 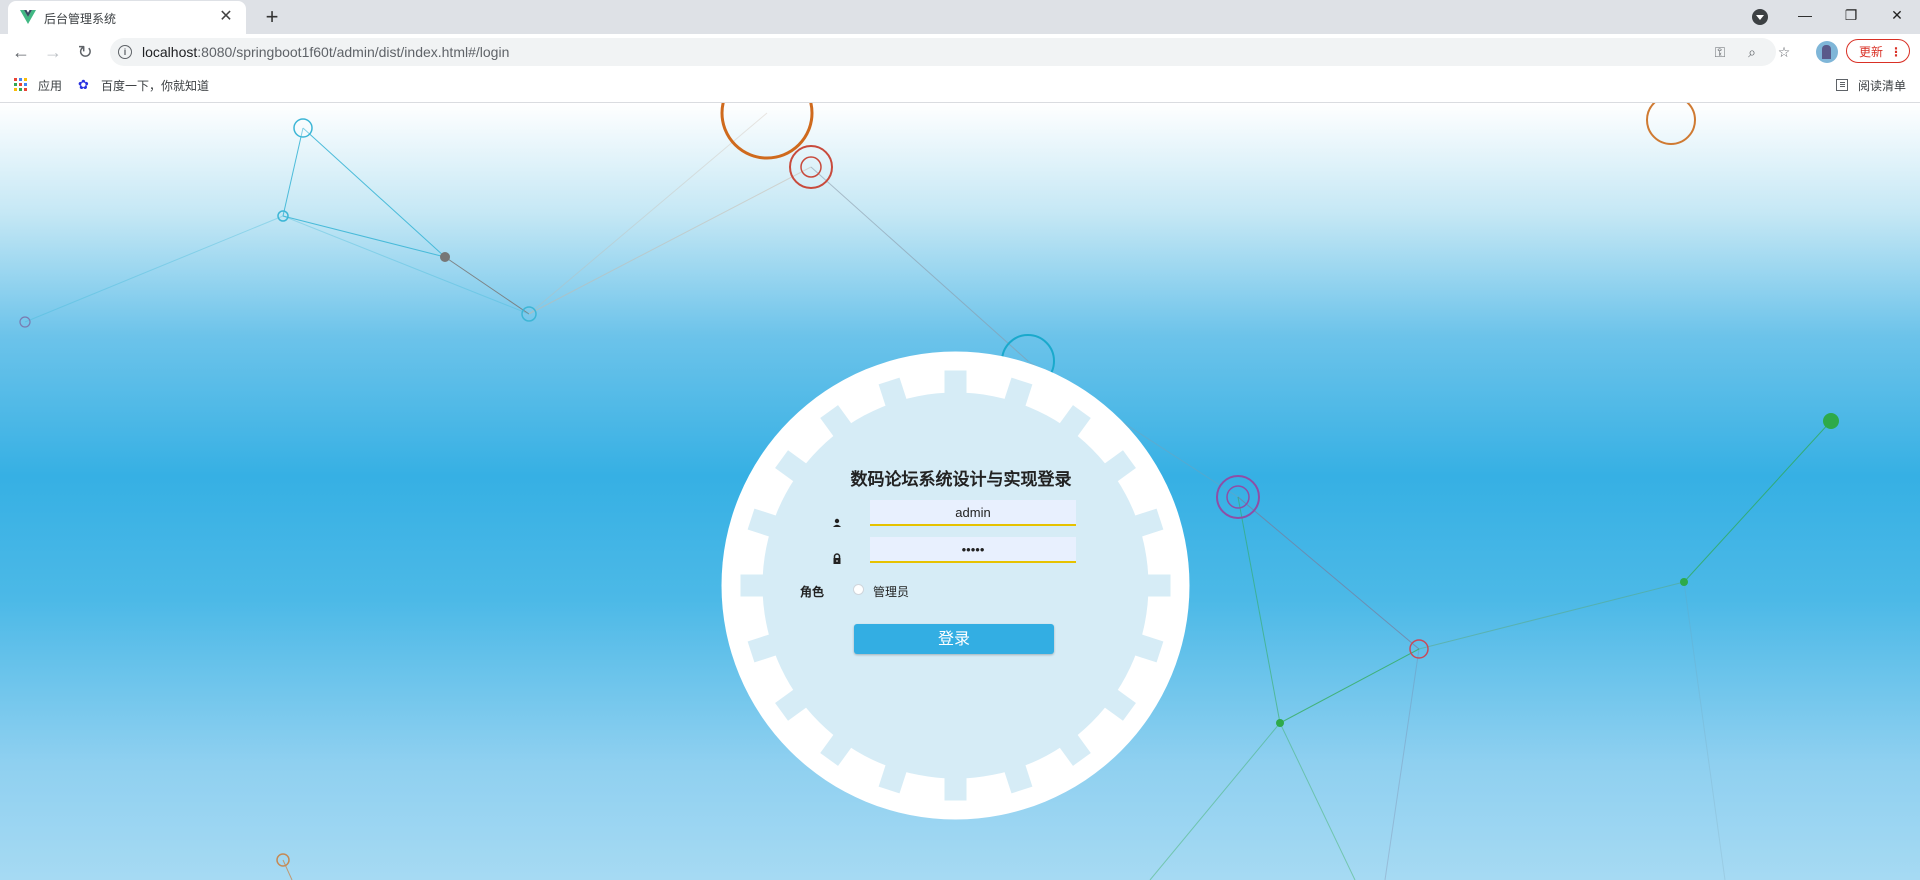 I want to click on password-input, so click(x=973, y=550).